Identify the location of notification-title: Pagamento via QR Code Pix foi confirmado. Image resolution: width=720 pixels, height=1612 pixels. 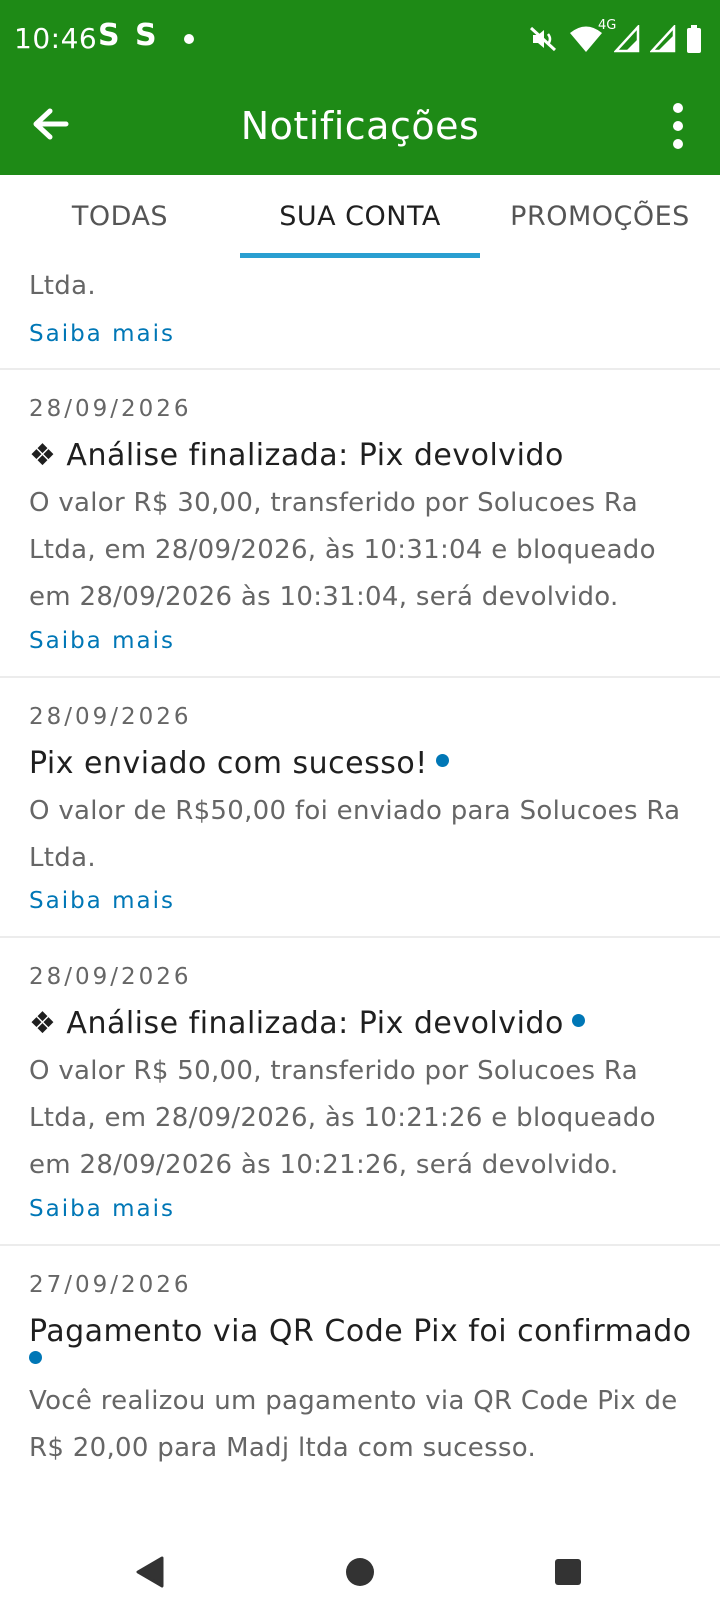
(360, 1331).